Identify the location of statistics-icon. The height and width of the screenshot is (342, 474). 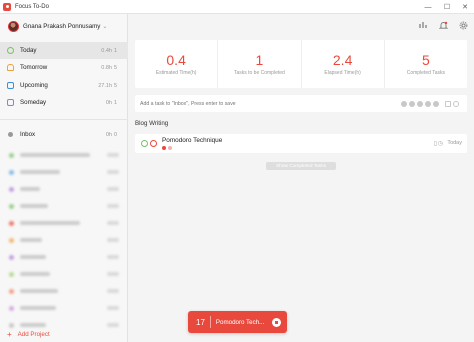
(423, 25).